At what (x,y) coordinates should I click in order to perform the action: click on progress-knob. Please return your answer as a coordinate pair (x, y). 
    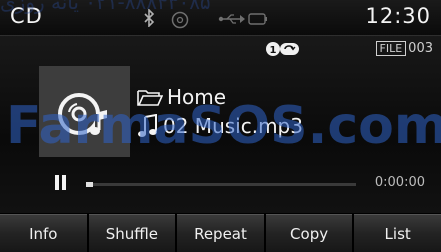
    Looking at the image, I should click on (89, 184).